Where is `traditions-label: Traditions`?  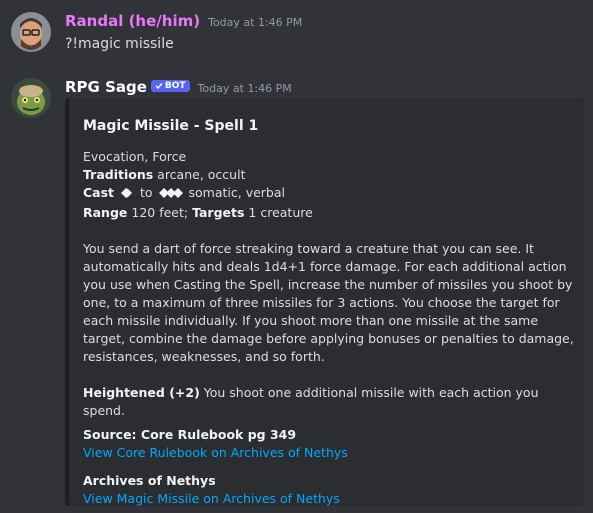 traditions-label: Traditions is located at coordinates (118, 174).